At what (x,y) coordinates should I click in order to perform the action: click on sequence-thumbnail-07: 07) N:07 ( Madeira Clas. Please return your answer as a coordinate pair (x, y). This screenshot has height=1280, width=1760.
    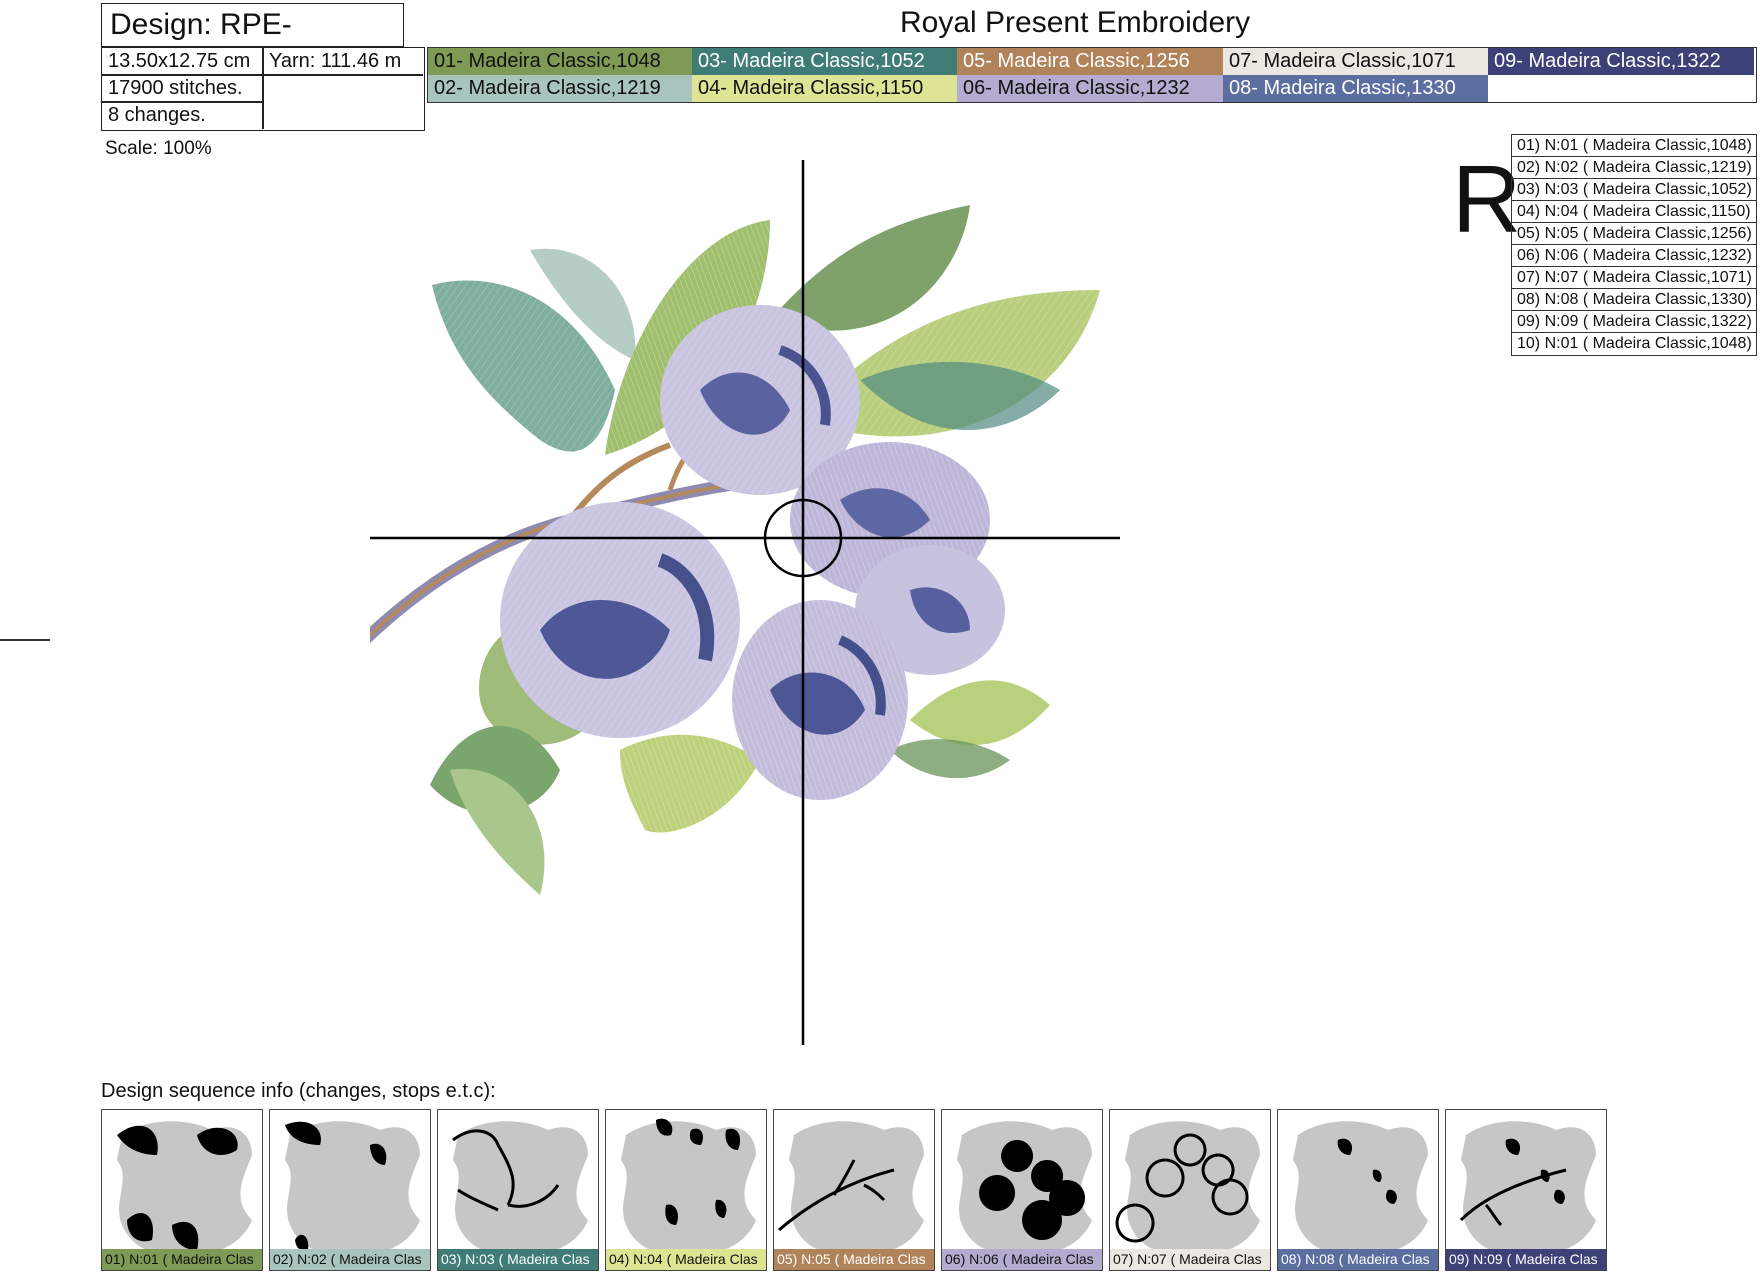
    Looking at the image, I should click on (1190, 1190).